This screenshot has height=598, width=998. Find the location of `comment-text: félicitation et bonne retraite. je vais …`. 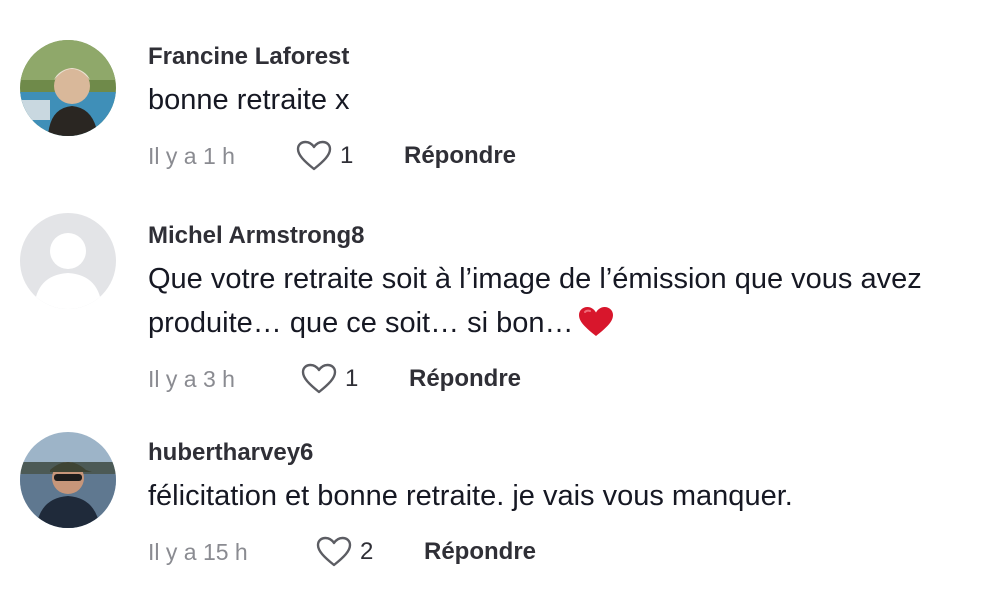

comment-text: félicitation et bonne retraite. je vais … is located at coordinates (470, 496).